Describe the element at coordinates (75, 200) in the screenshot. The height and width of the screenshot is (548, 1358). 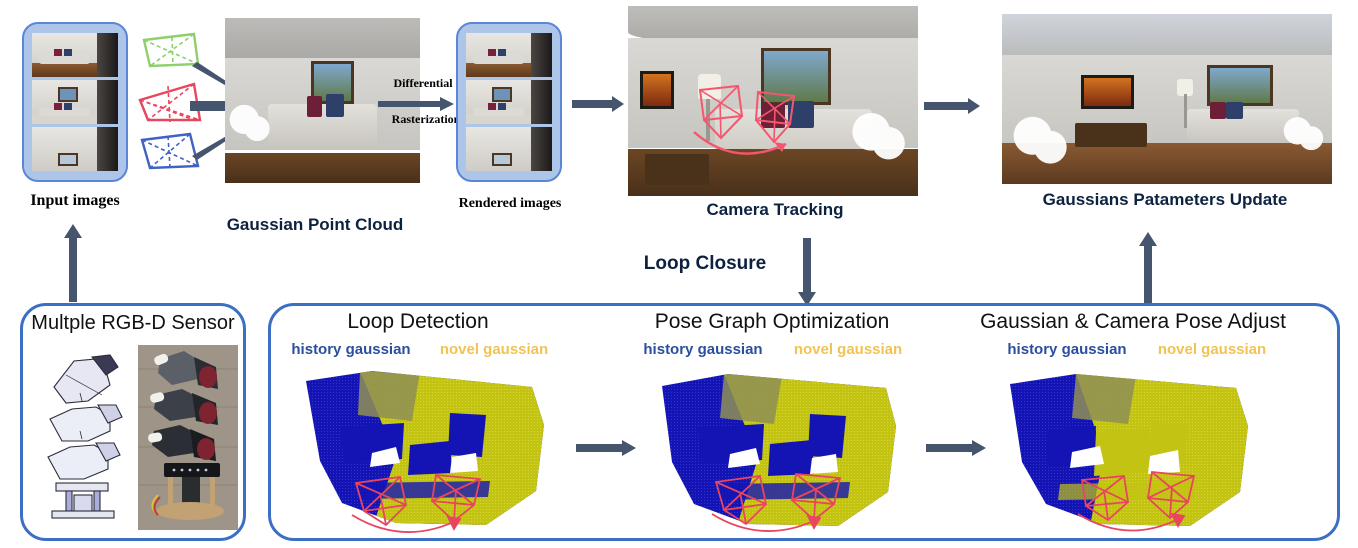
I see `input-images-label: Input images` at that location.